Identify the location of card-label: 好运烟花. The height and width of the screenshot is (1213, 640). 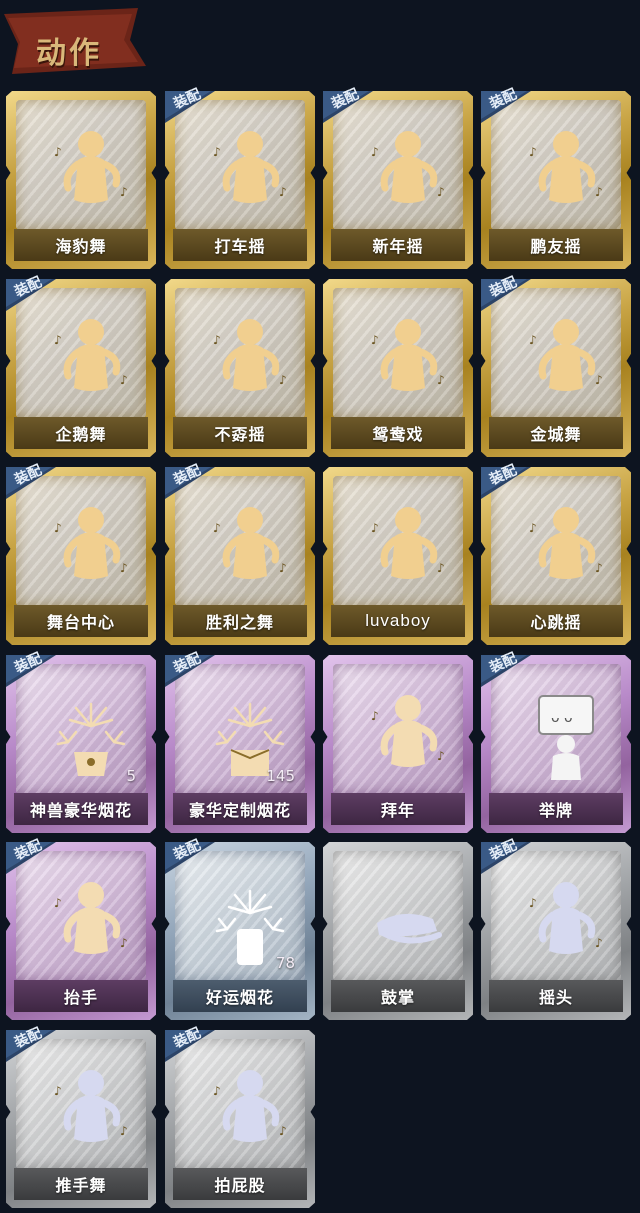
(240, 996).